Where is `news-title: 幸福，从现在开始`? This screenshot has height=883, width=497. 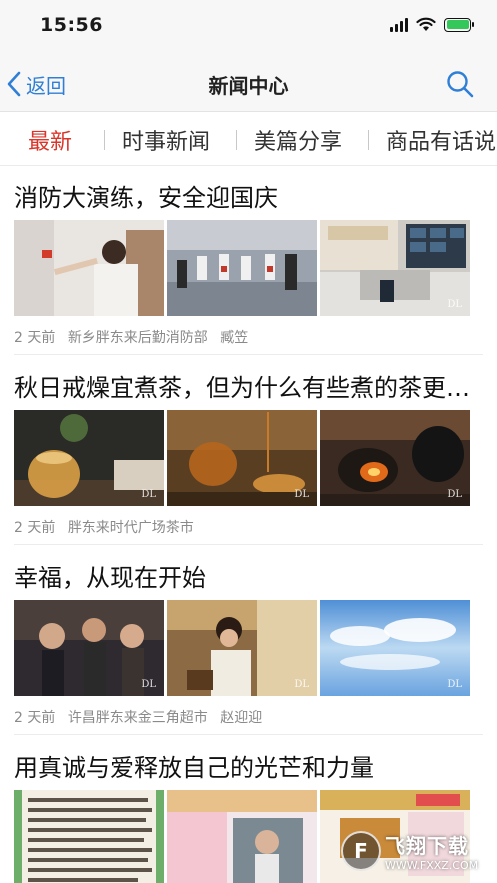 news-title: 幸福，从现在开始 is located at coordinates (249, 575).